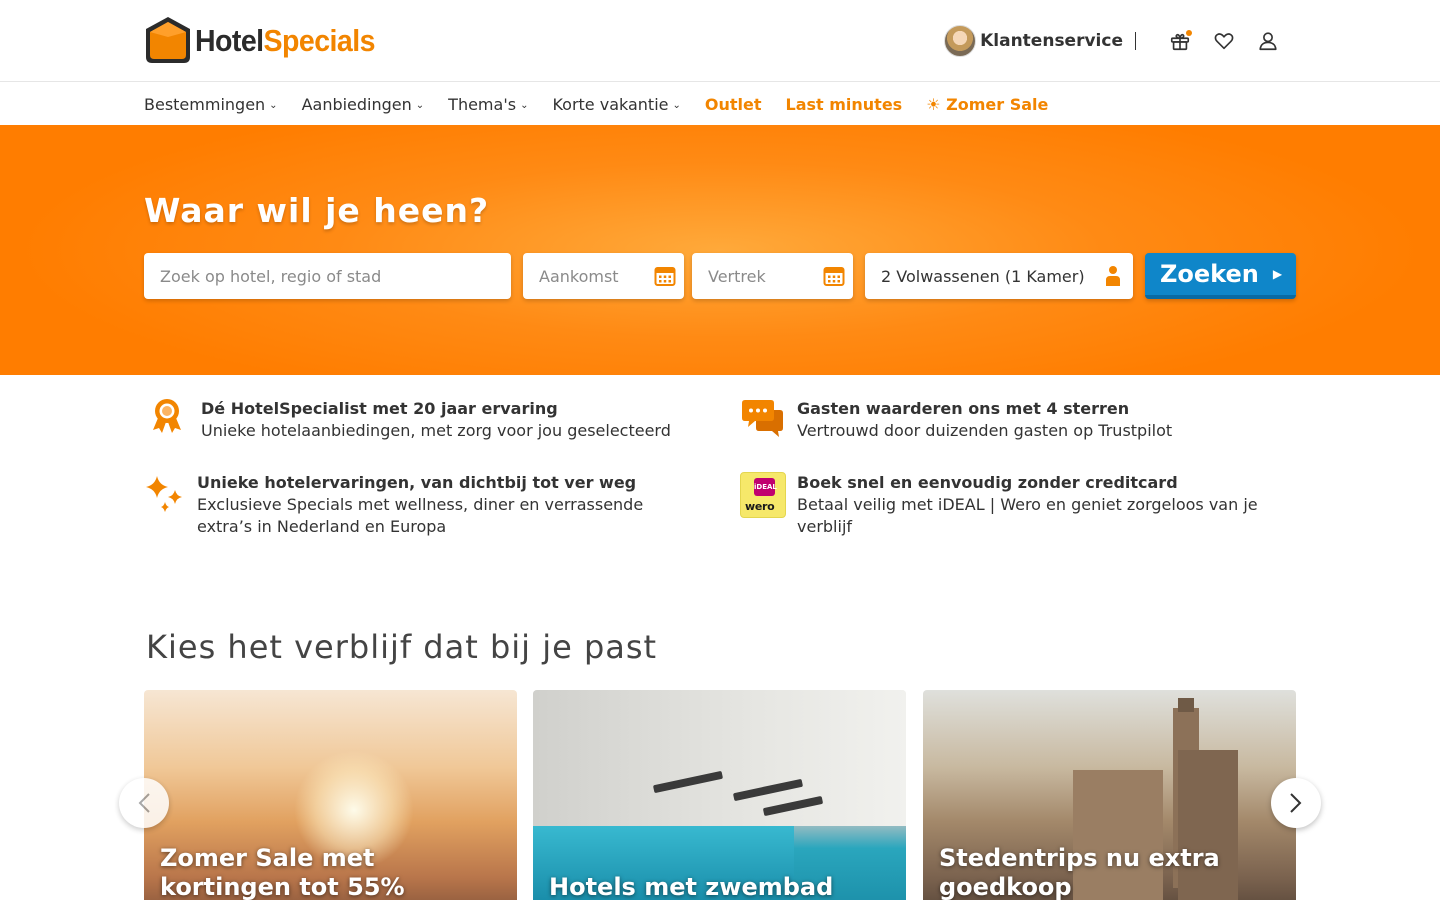  What do you see at coordinates (720, 41) in the screenshot?
I see `site-header: HotelSpecials Klantenservice` at bounding box center [720, 41].